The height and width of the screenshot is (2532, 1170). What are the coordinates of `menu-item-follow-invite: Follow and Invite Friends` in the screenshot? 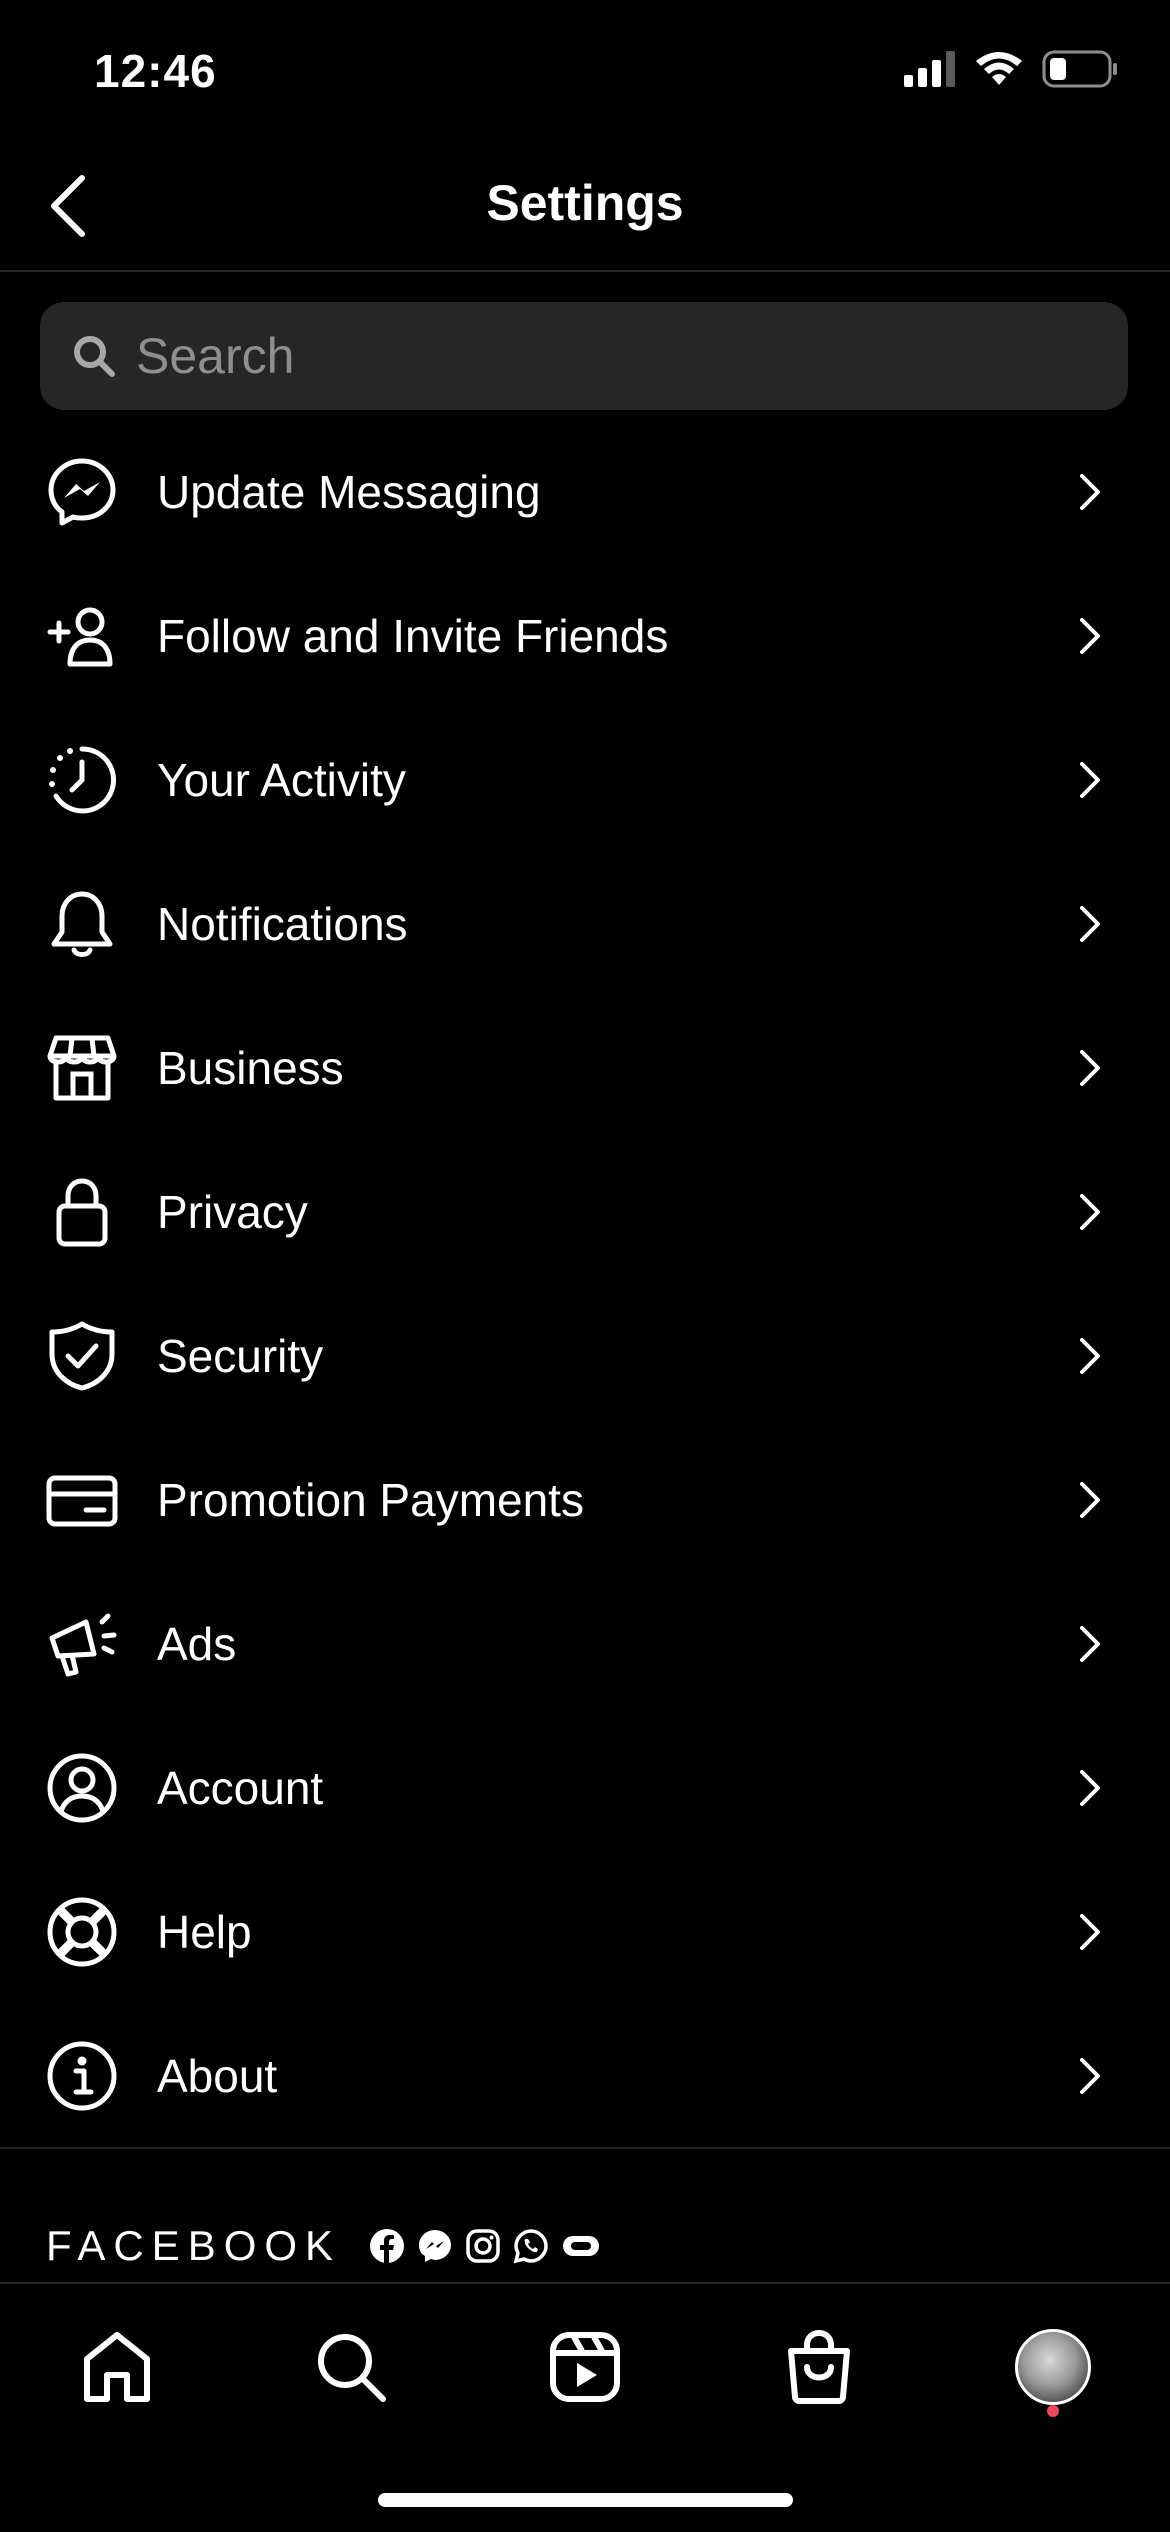 It's located at (585, 636).